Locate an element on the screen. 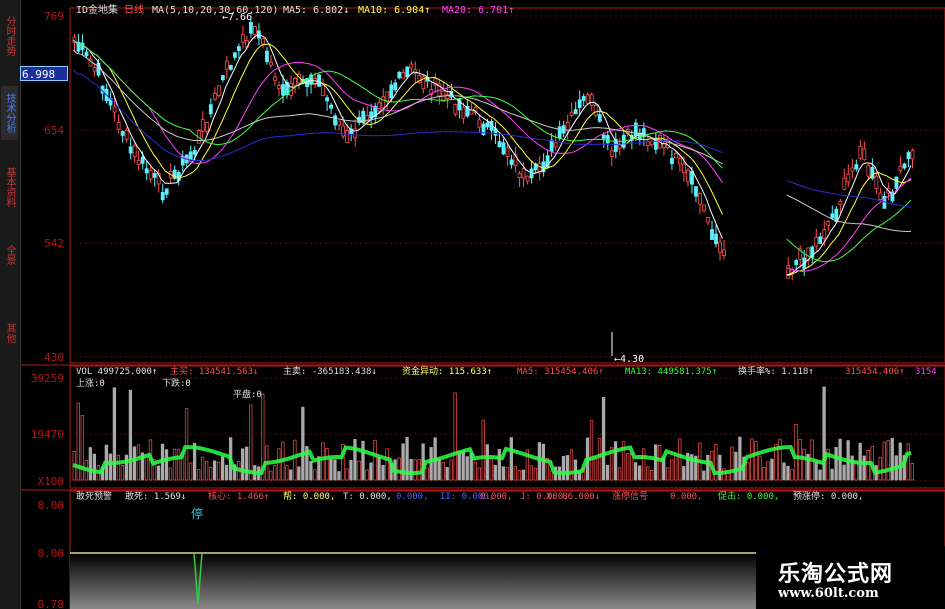 The height and width of the screenshot is (609, 945). volume-y-tick-label: 39259 is located at coordinates (47, 378).